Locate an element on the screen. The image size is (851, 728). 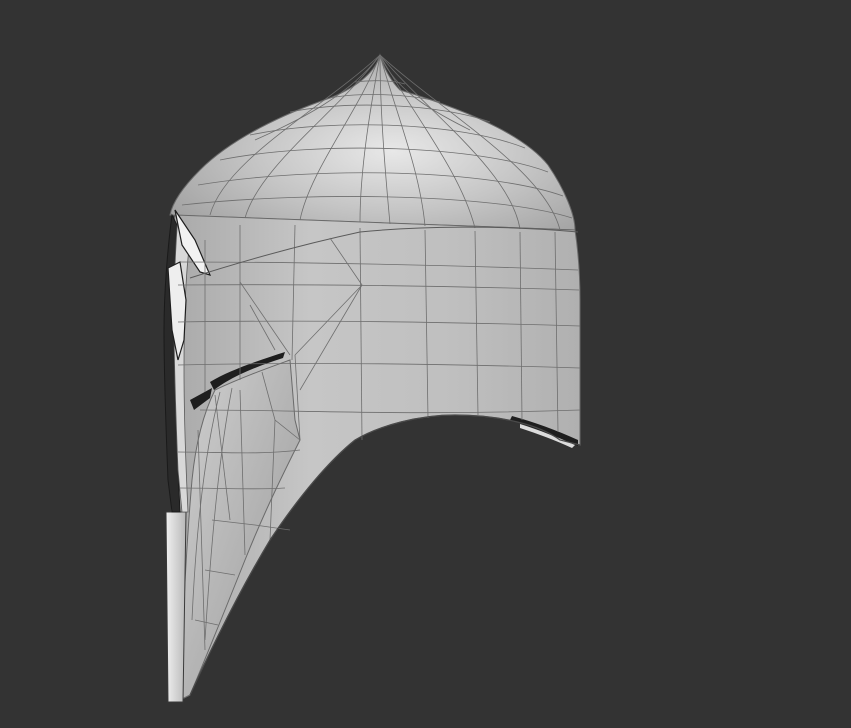
helmet-dome is located at coordinates (372, 142).